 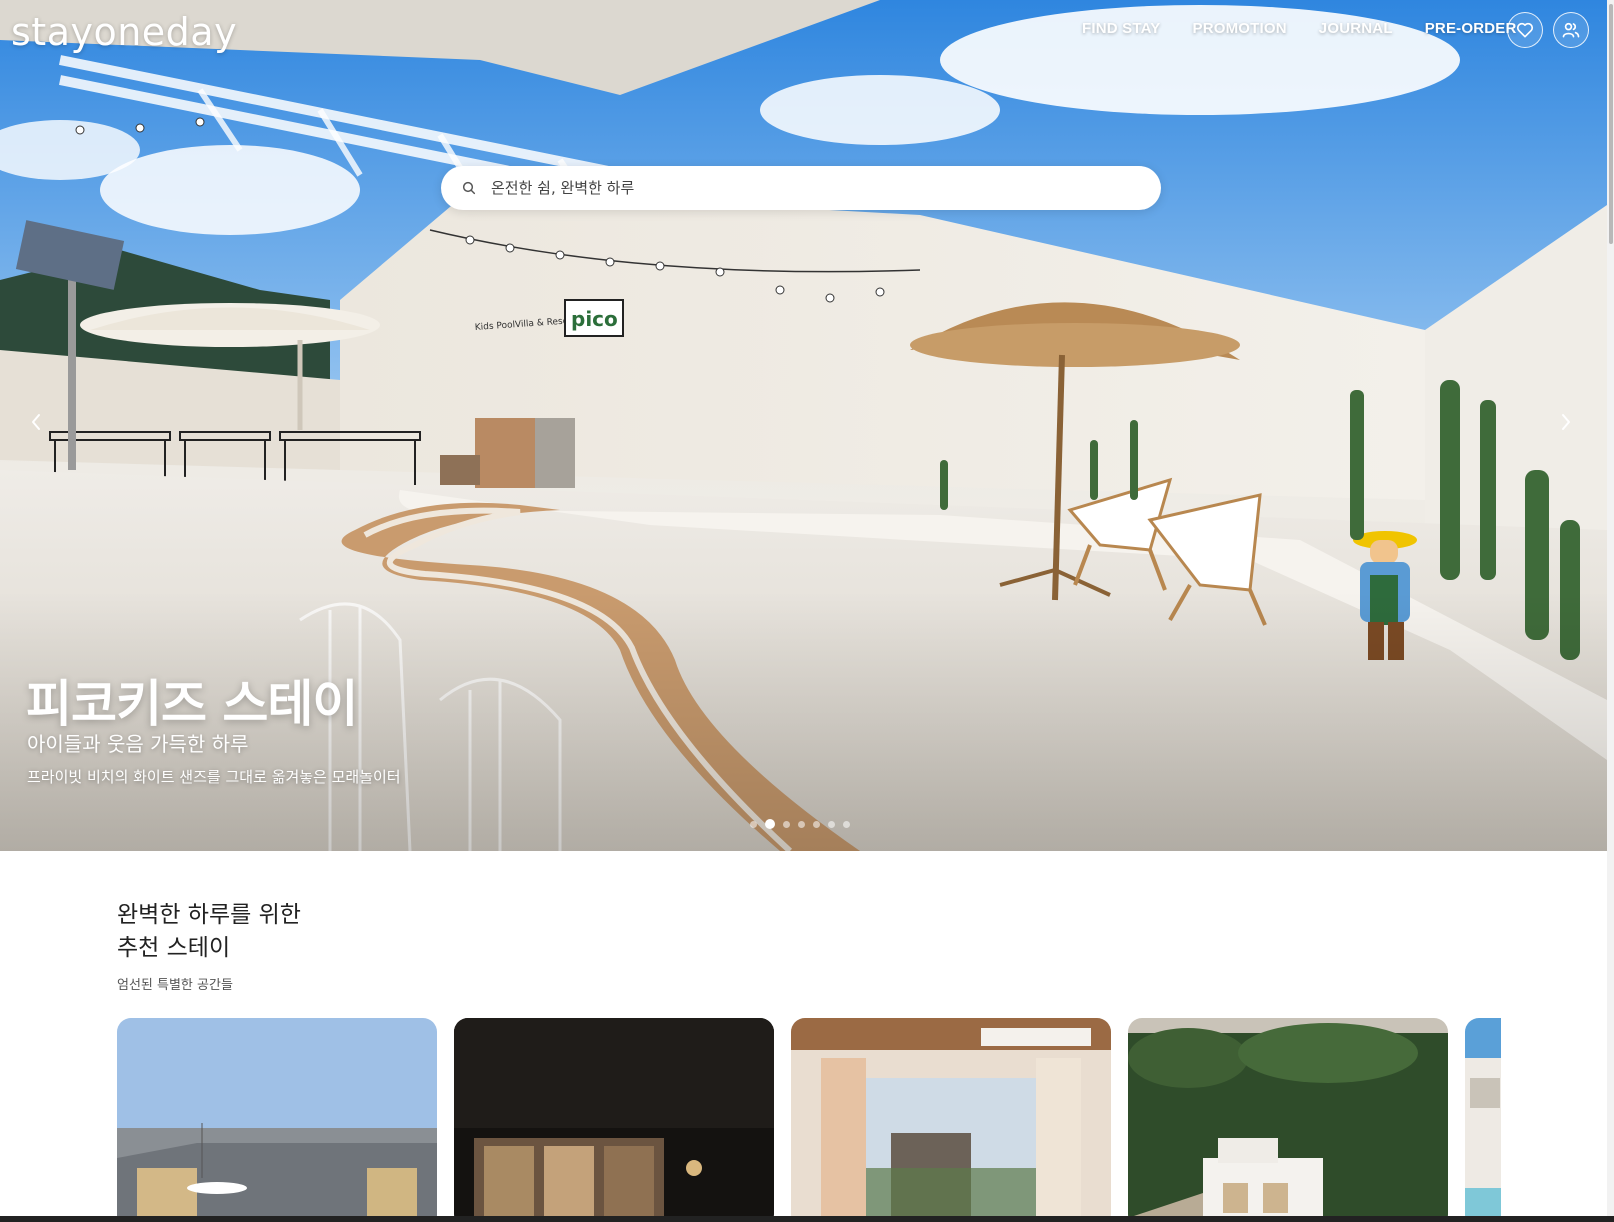 I want to click on nav-promotion: PROMOTION, so click(x=1239, y=28).